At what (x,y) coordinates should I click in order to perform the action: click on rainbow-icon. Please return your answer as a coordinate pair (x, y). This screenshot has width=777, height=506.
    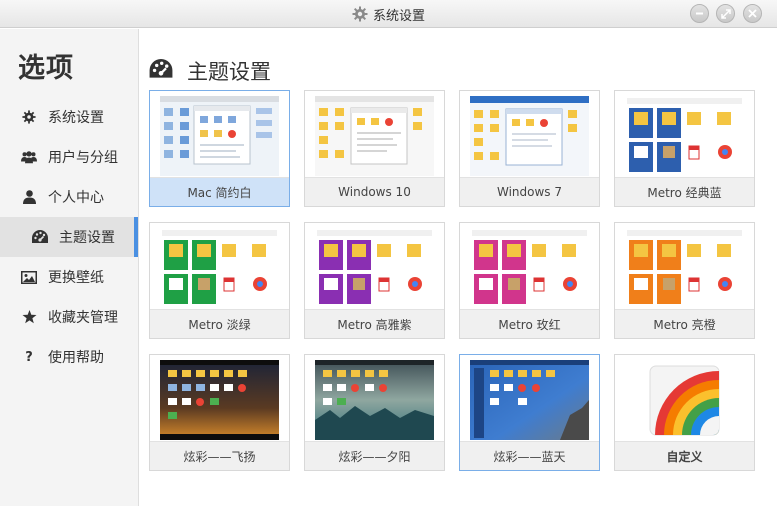
    Looking at the image, I should click on (684, 400).